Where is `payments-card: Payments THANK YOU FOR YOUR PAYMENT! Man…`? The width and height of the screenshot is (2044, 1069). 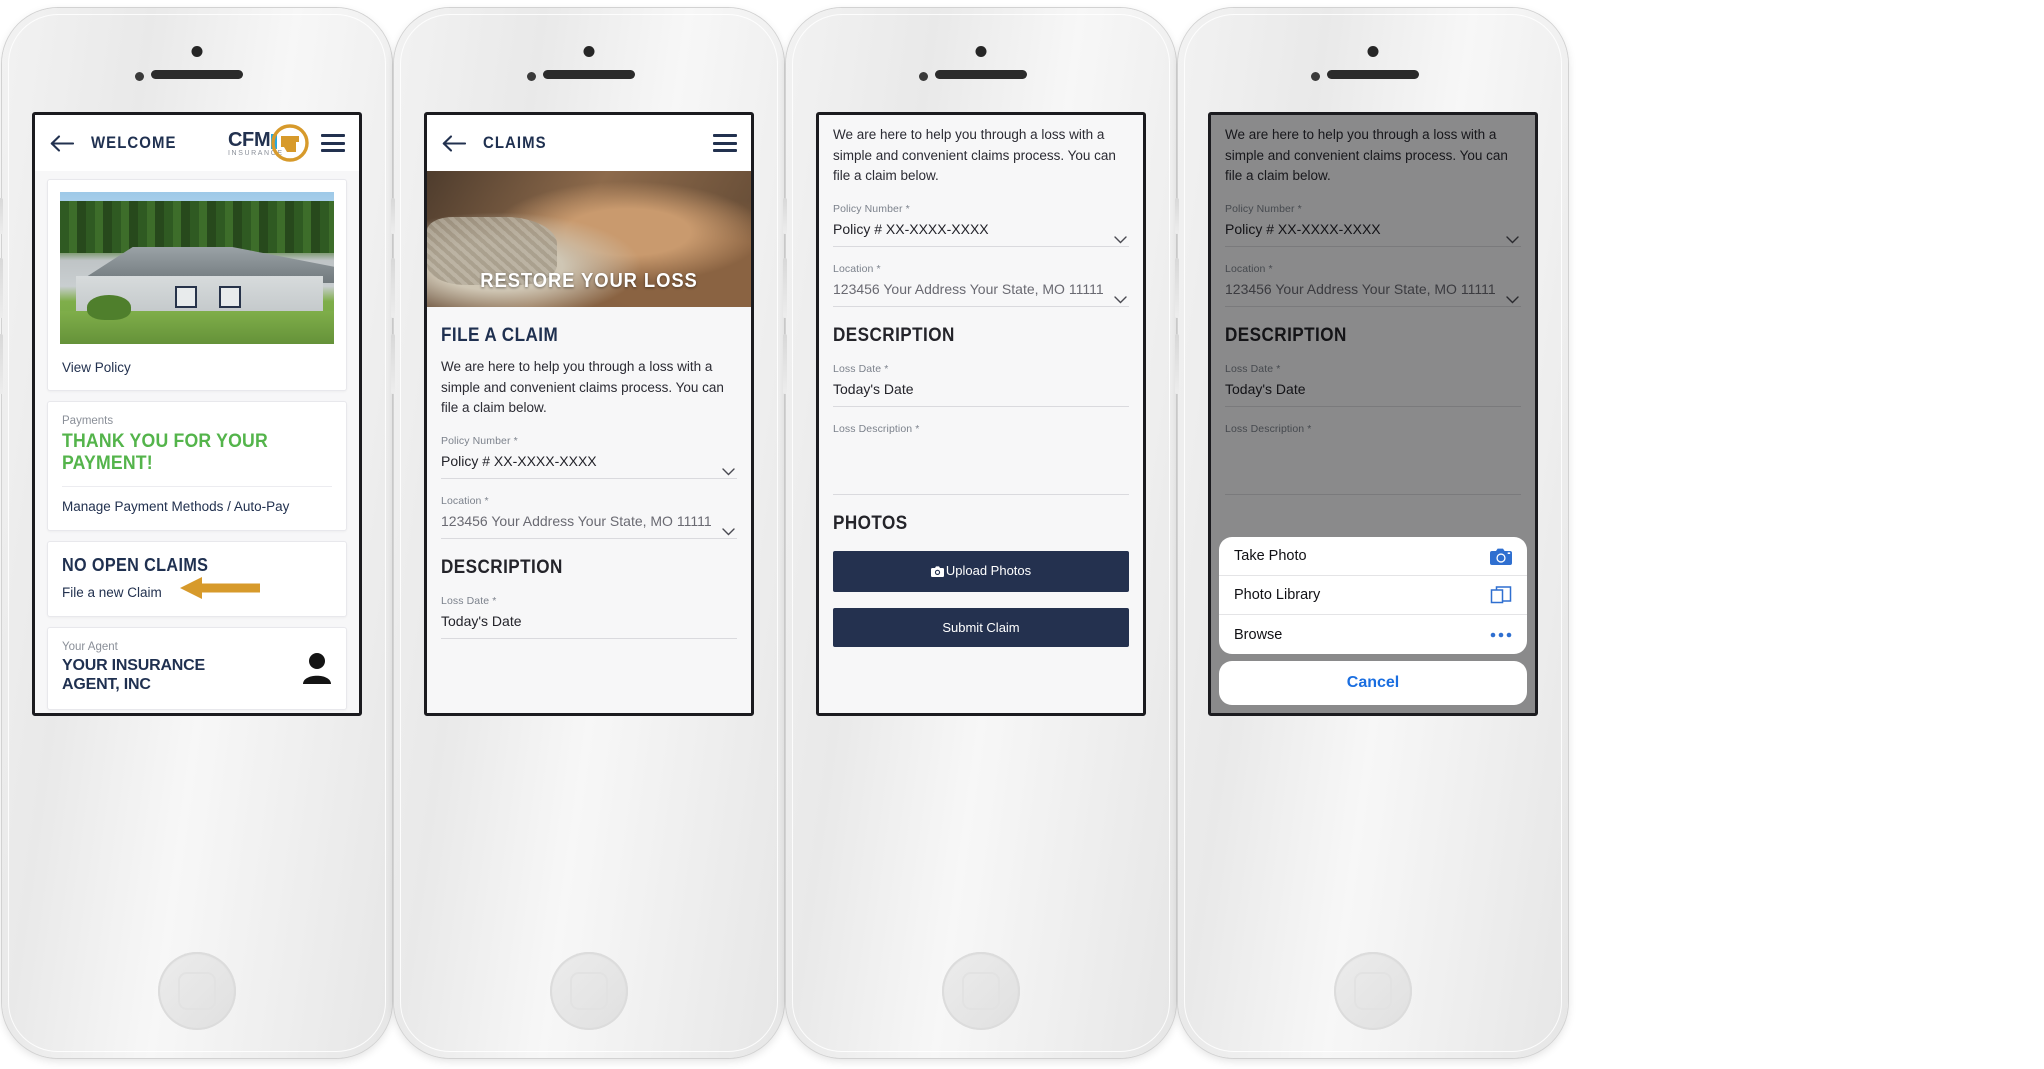
payments-card: Payments THANK YOU FOR YOUR PAYMENT! Man… is located at coordinates (197, 466).